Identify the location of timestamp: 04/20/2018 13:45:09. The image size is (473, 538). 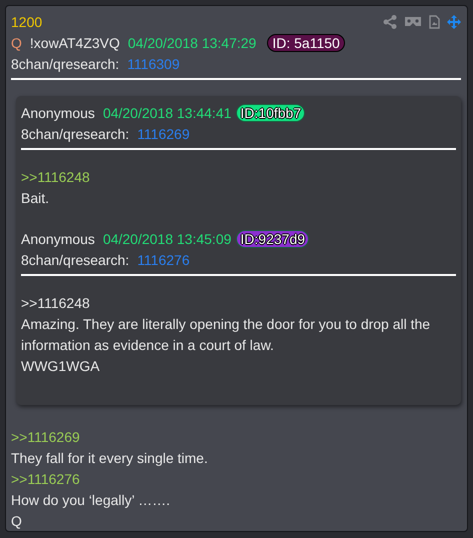
(167, 238).